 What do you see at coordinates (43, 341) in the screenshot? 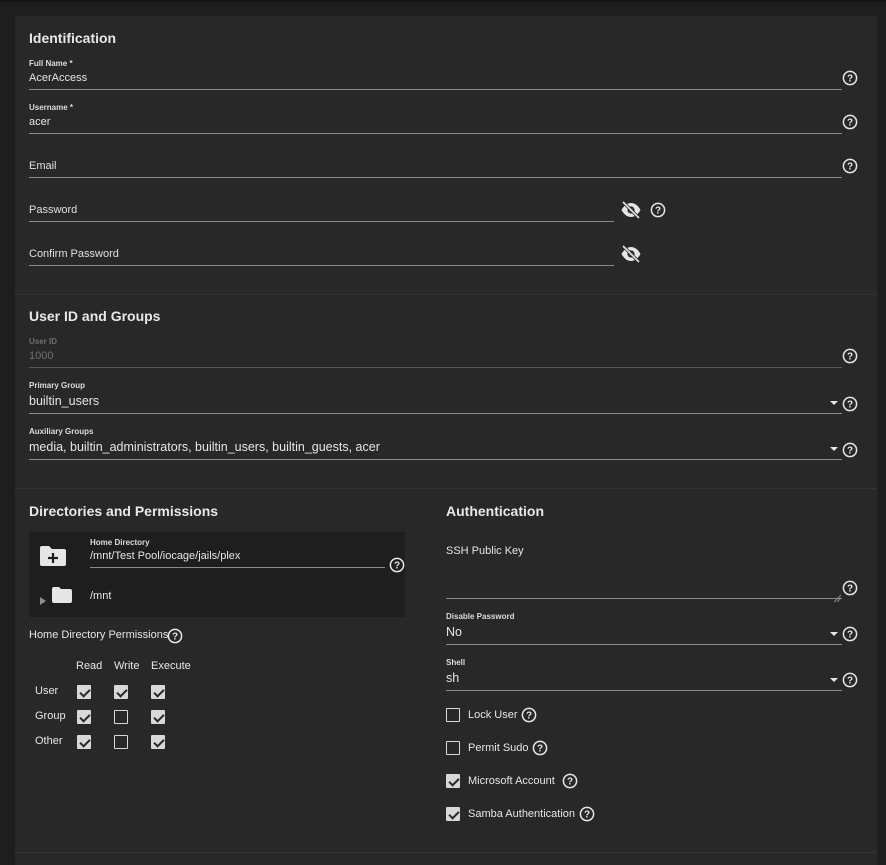
I see `user-id-label: User ID` at bounding box center [43, 341].